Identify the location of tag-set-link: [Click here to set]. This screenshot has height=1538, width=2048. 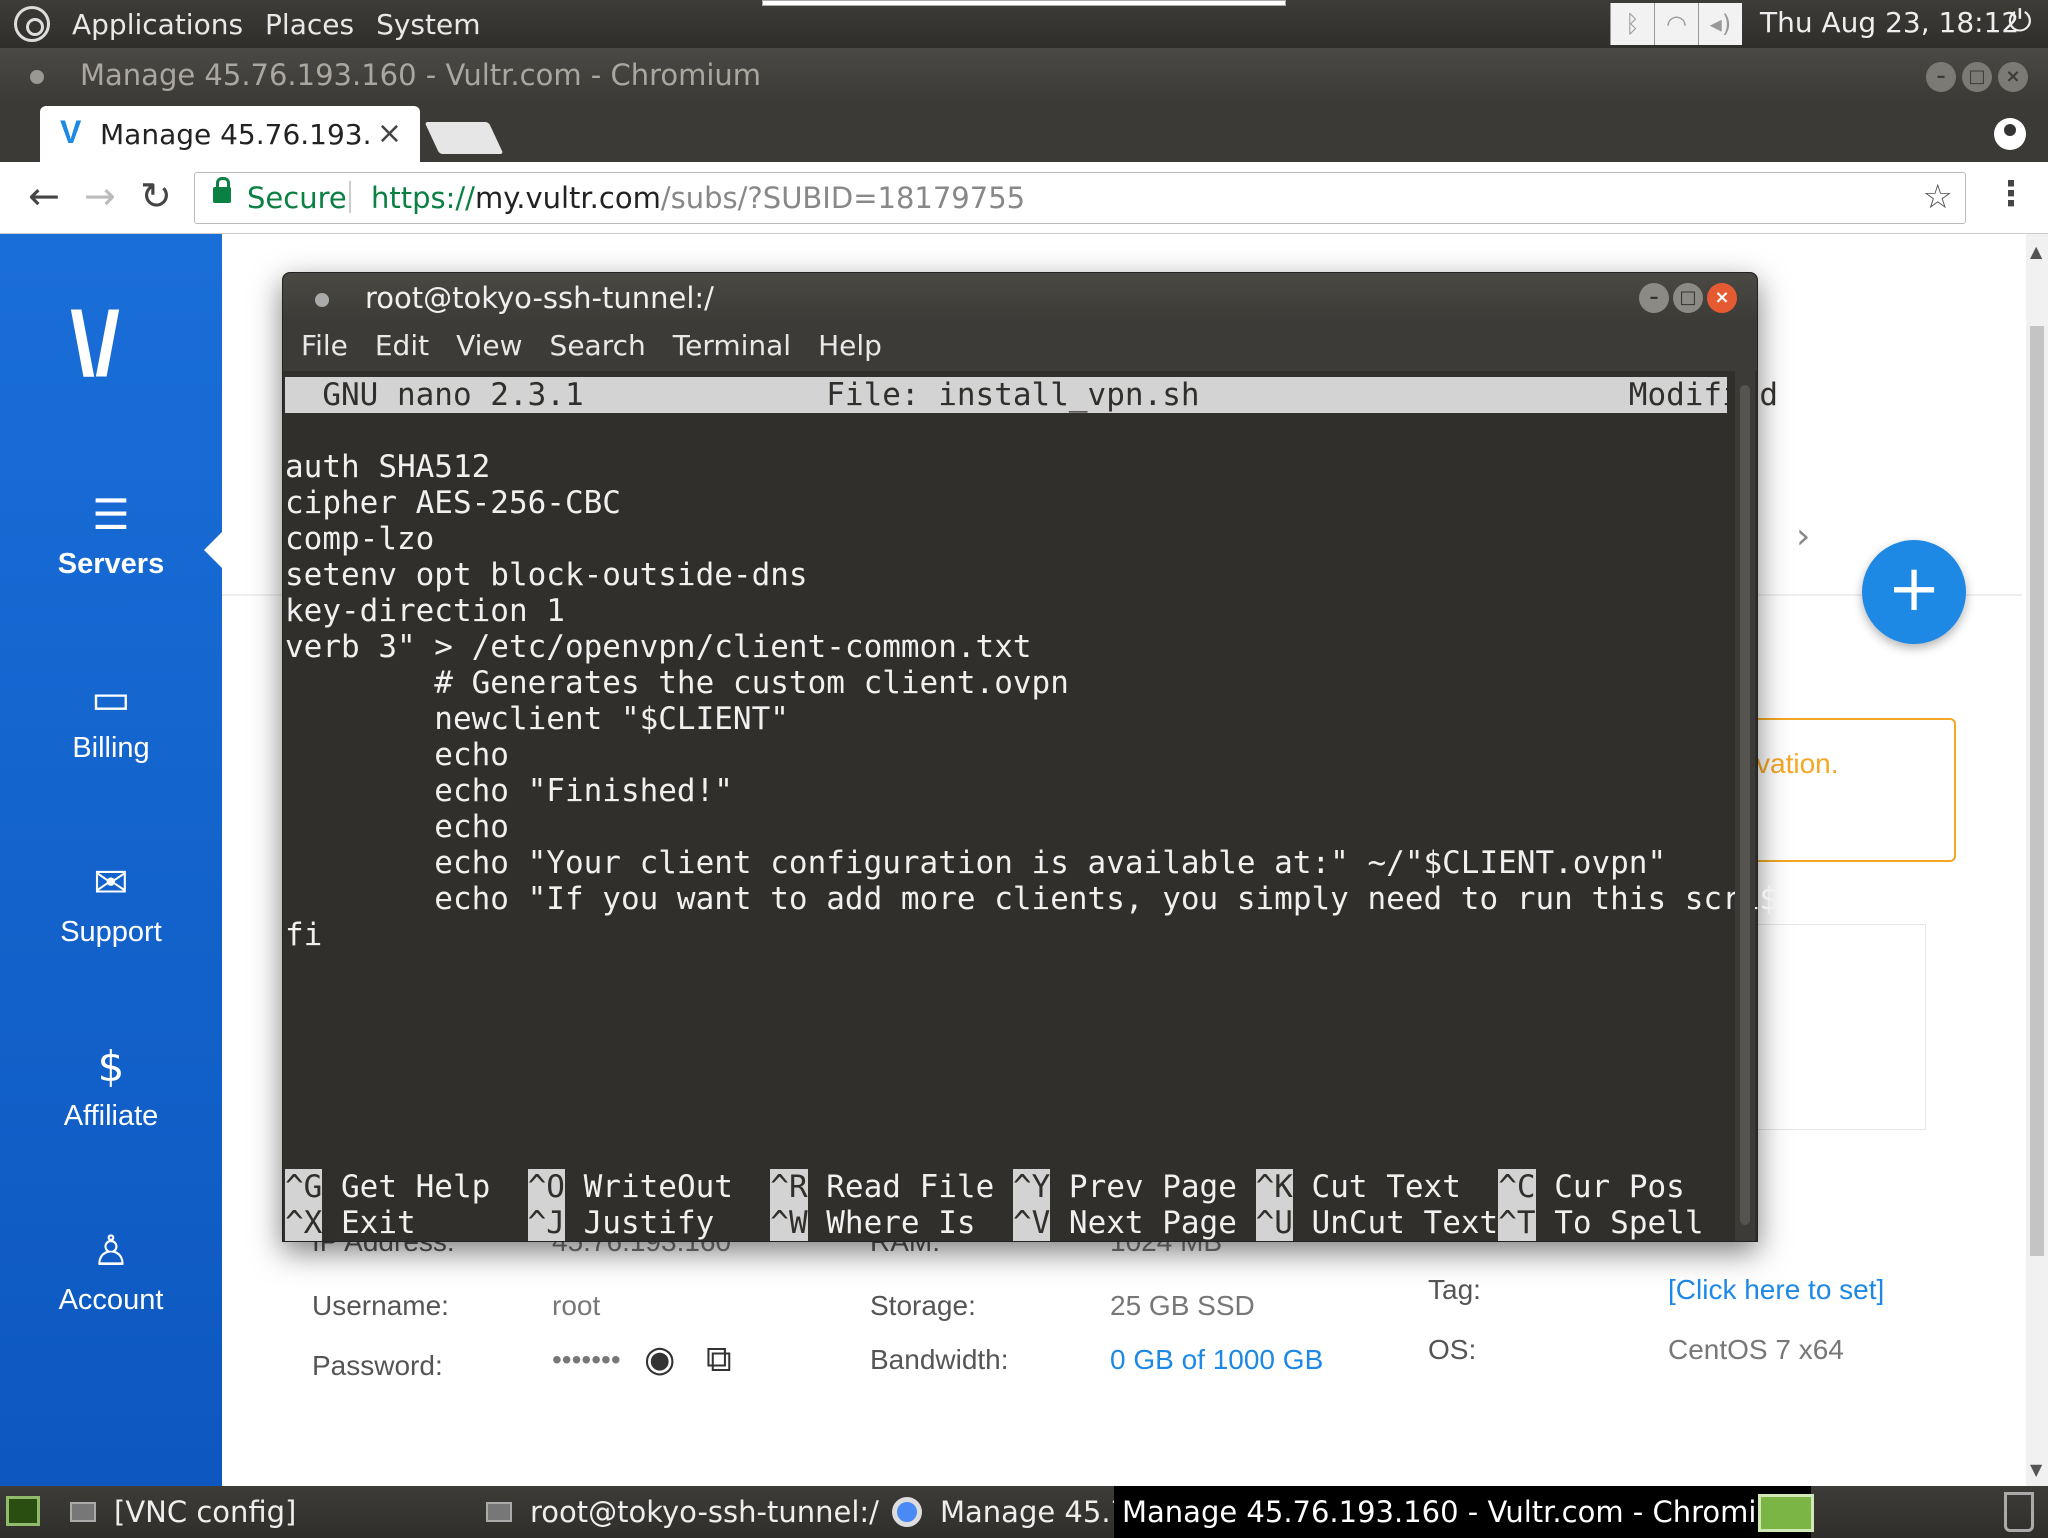
(1776, 1290).